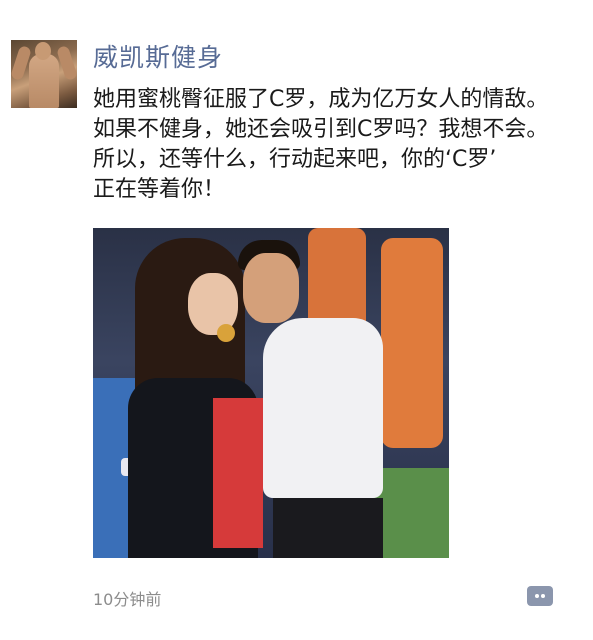 The image size is (593, 640). I want to click on post-time: 10分钟前, so click(127, 599).